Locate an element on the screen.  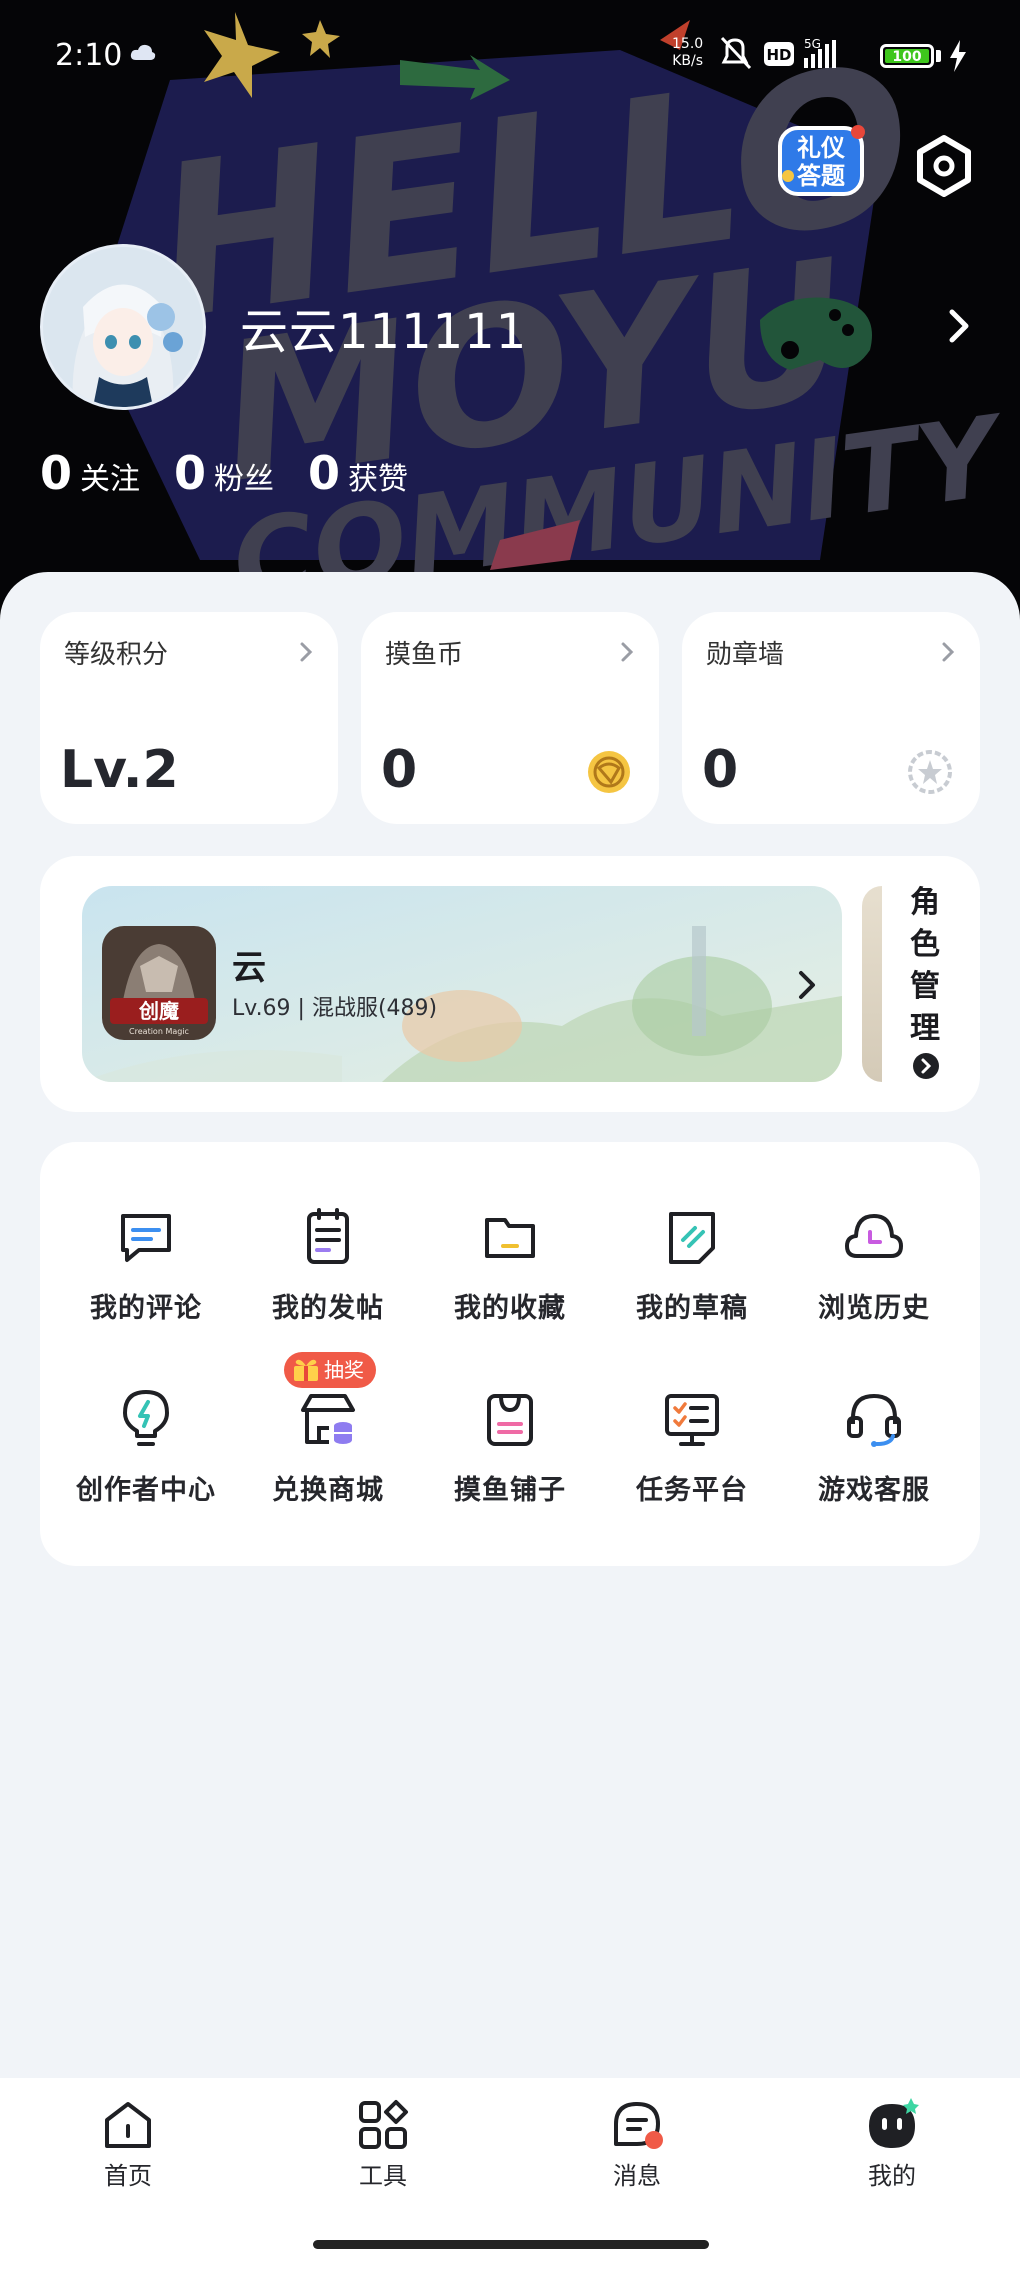
game-logo-subtitle: Creation Magic is located at coordinates (159, 1031).